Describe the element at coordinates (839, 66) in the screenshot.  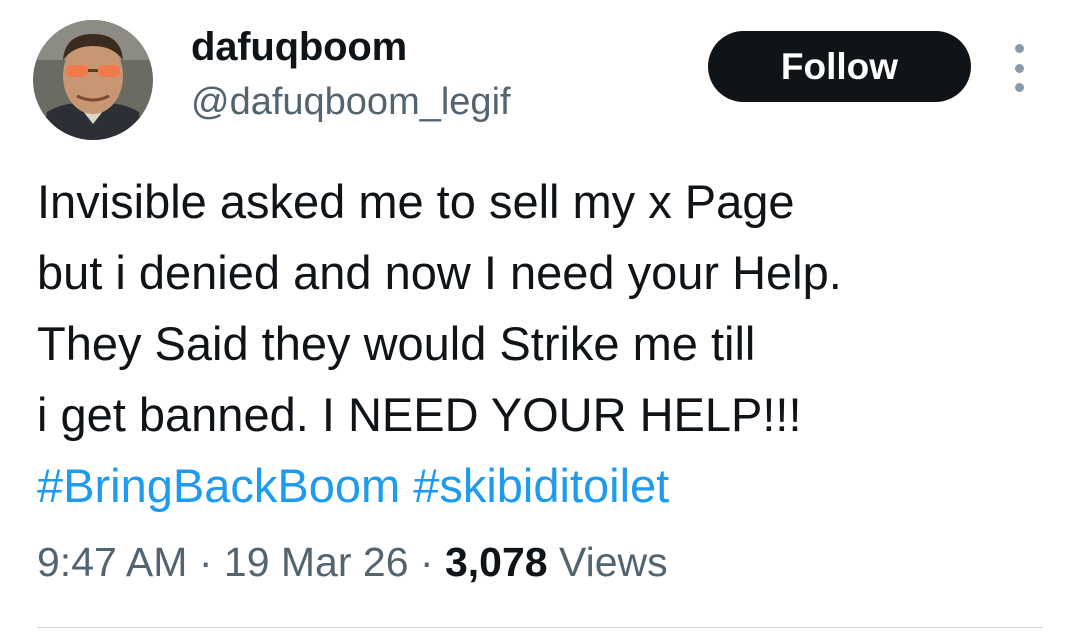
I see `follow-button: Follow` at that location.